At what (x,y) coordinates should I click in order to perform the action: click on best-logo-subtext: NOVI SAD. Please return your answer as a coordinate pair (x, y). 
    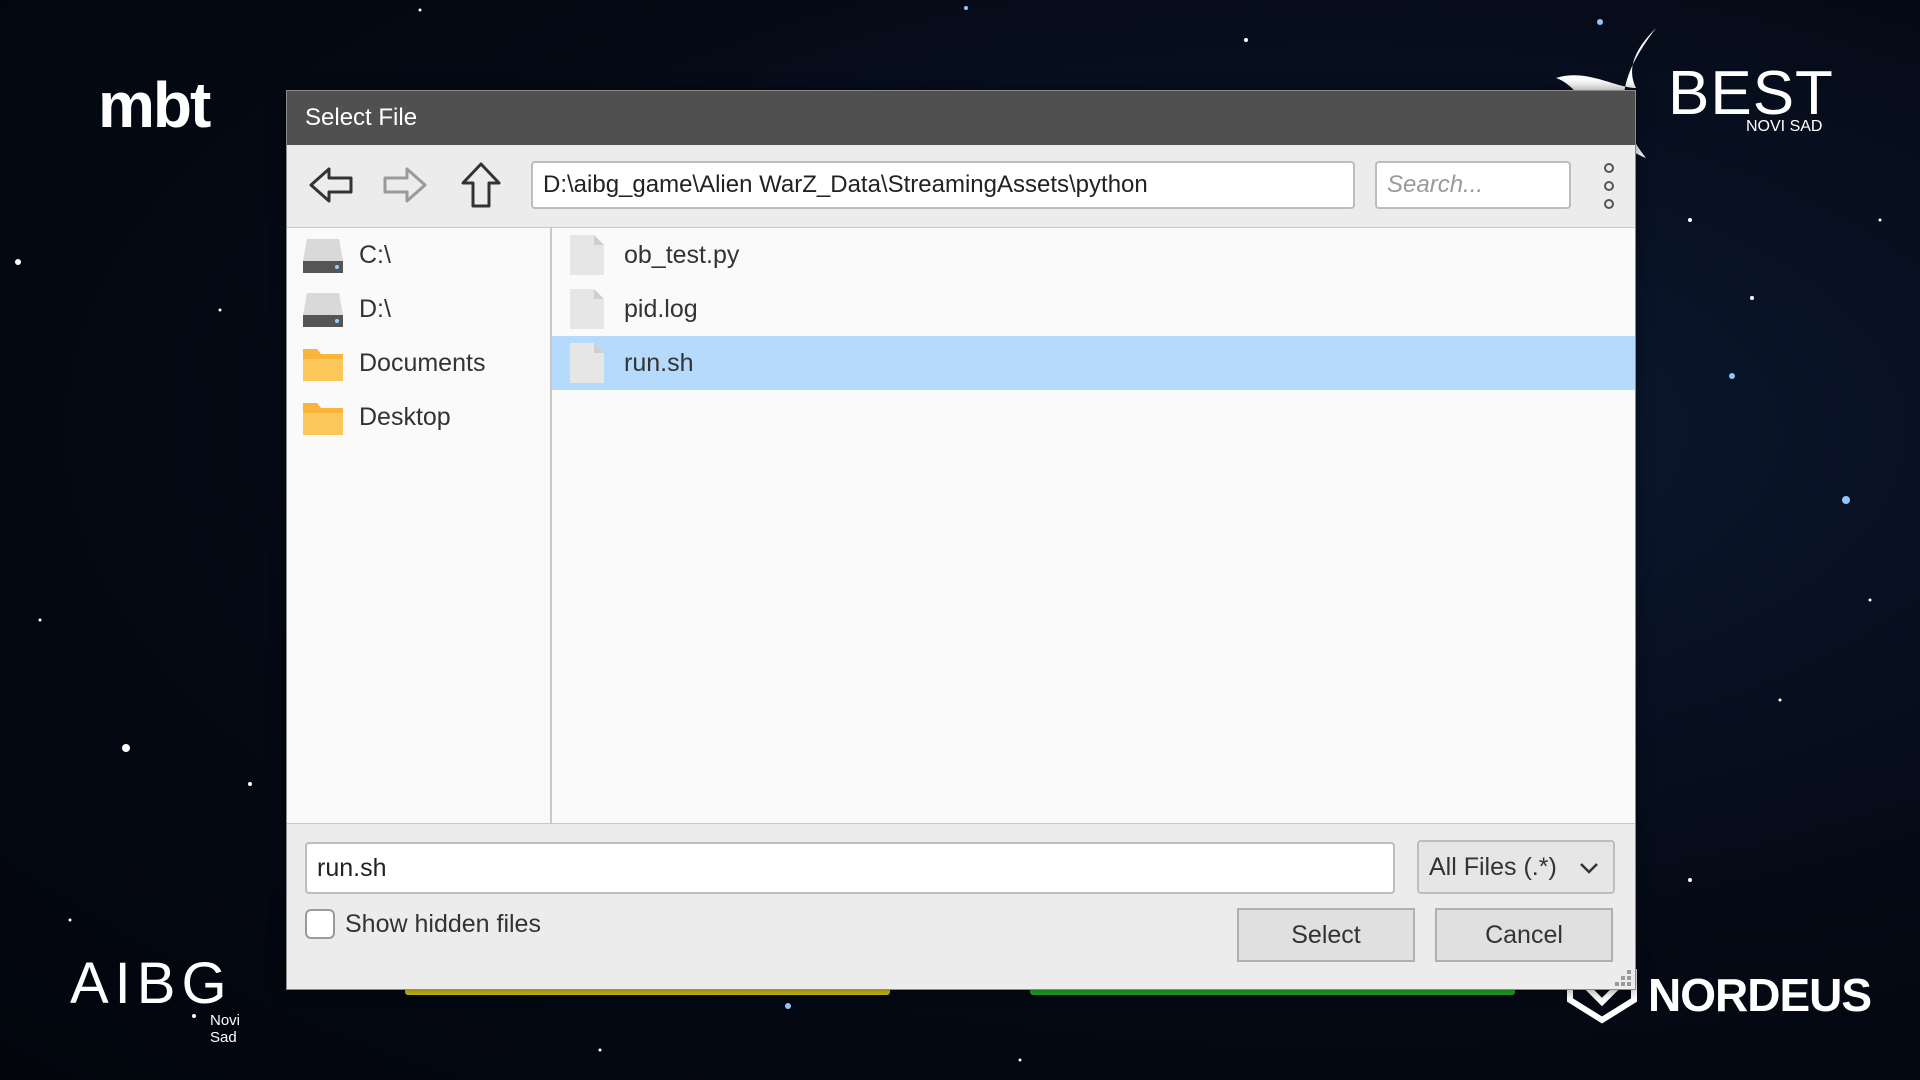
    Looking at the image, I should click on (1784, 126).